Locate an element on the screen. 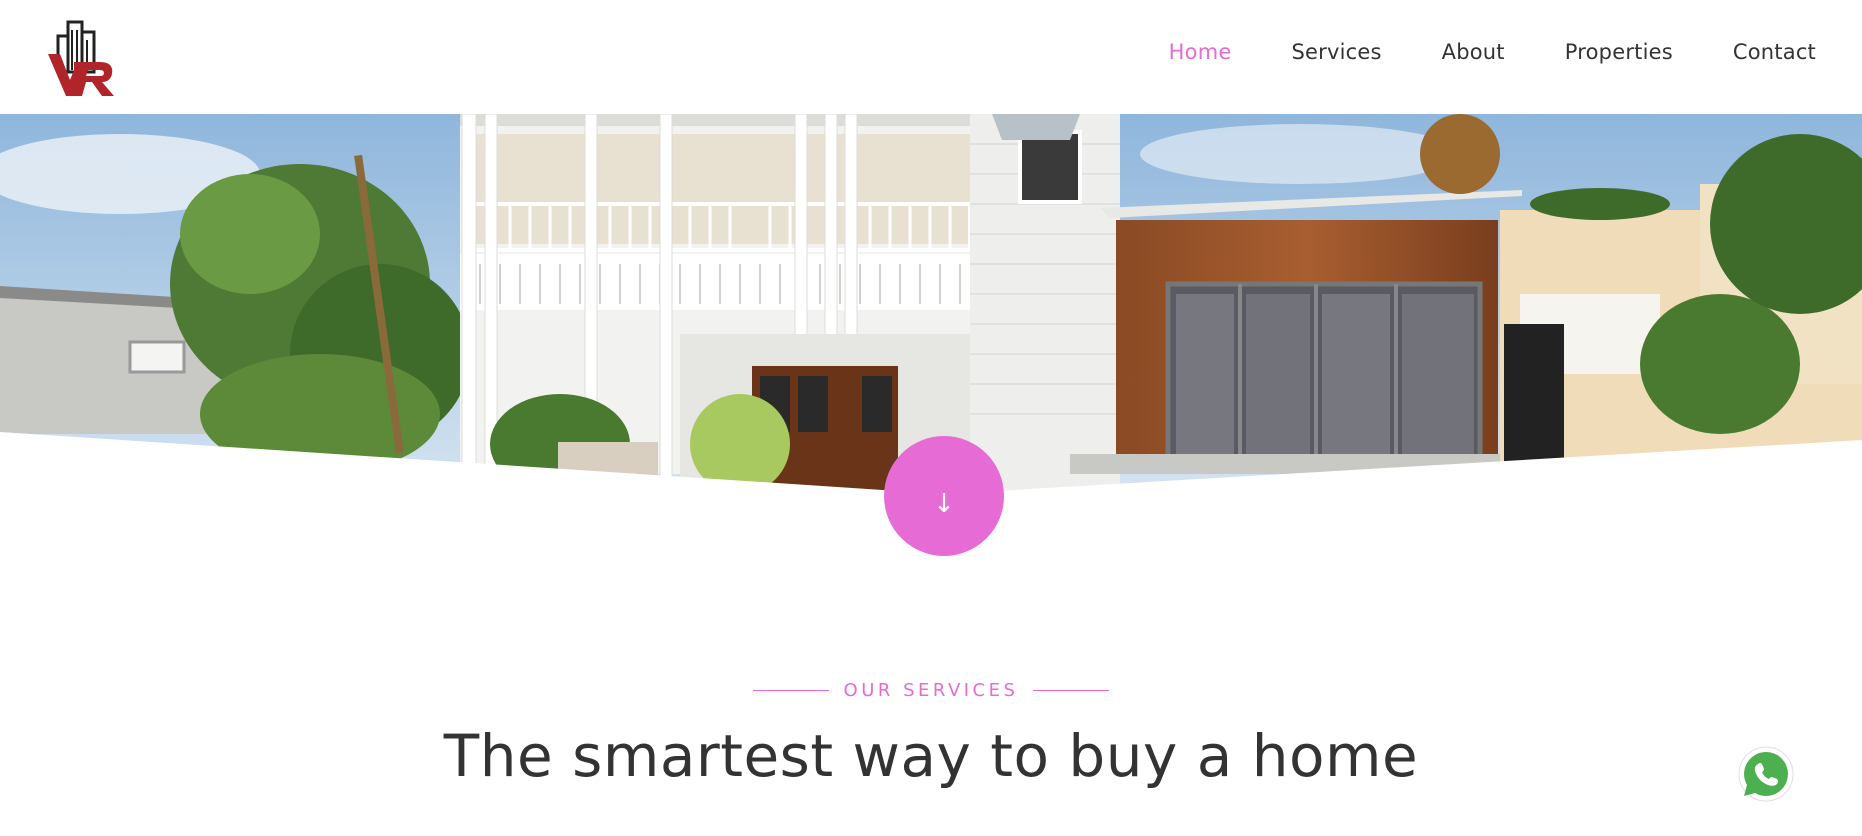  services-headline: The smartest way to buy a home is located at coordinates (931, 756).